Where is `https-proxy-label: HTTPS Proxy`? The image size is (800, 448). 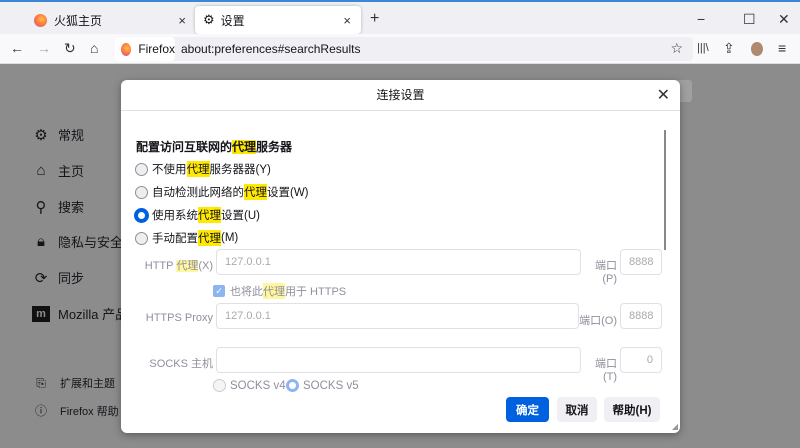 https-proxy-label: HTTPS Proxy is located at coordinates (179, 318).